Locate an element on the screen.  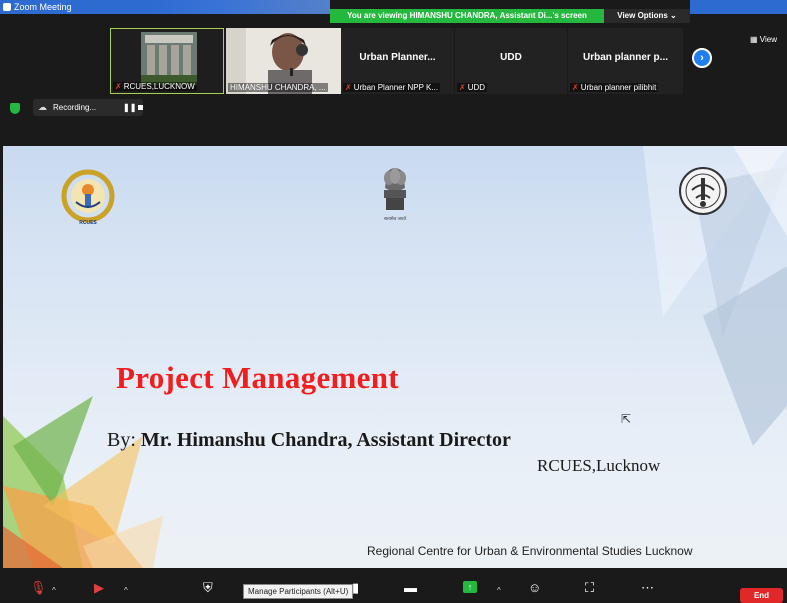
recording-bar: ☁ Recording... ❚❚ is located at coordinates (393, 121).